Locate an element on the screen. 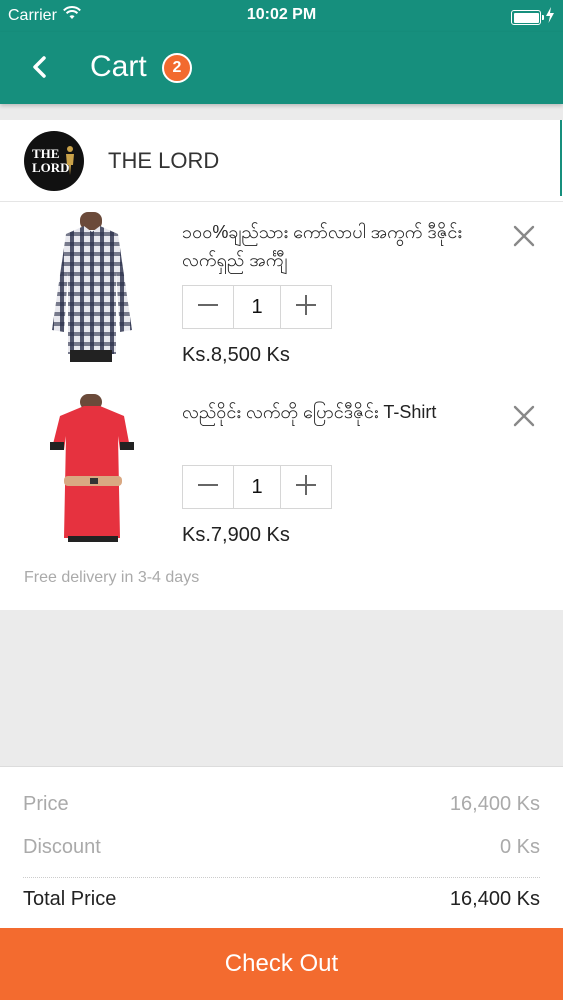 Image resolution: width=563 pixels, height=1000 pixels. discount-value: 0 Ks is located at coordinates (519, 847).